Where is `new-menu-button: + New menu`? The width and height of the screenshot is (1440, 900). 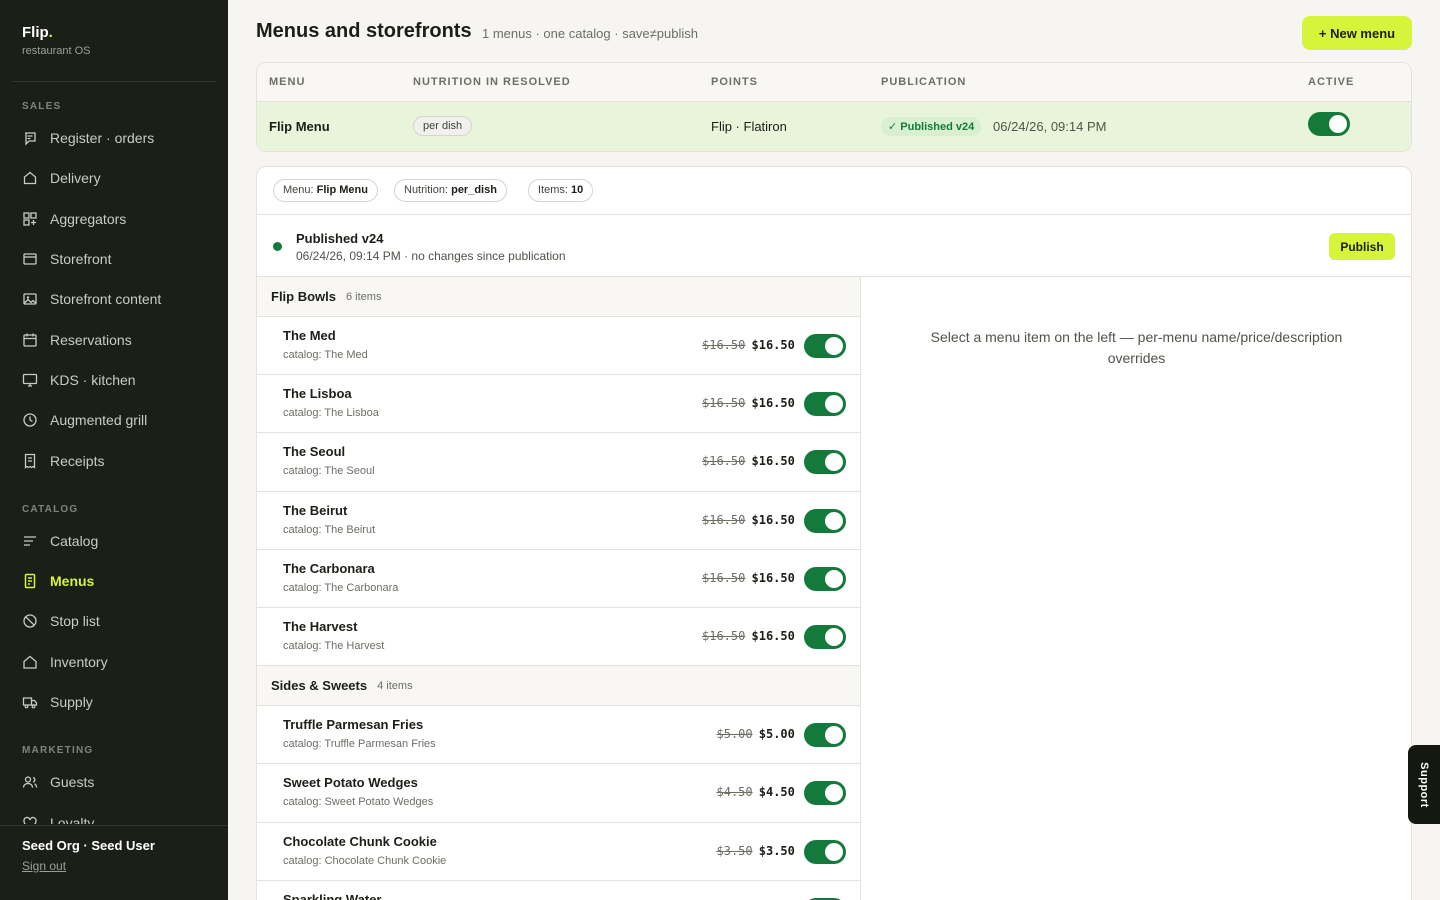 new-menu-button: + New menu is located at coordinates (1357, 33).